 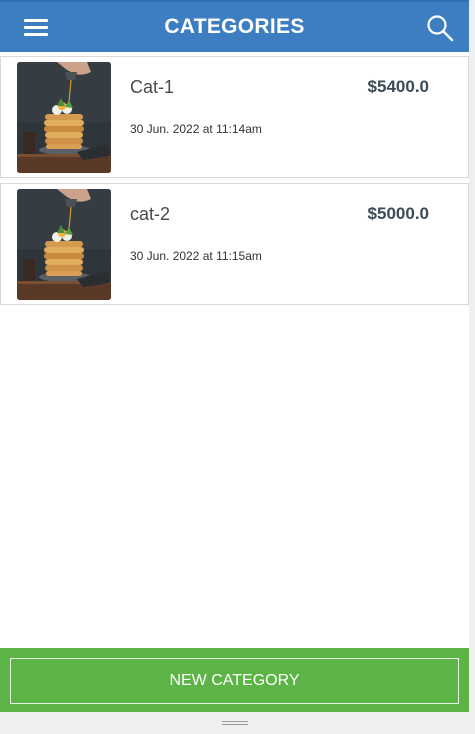 I want to click on category-price: $5000.0, so click(x=398, y=213).